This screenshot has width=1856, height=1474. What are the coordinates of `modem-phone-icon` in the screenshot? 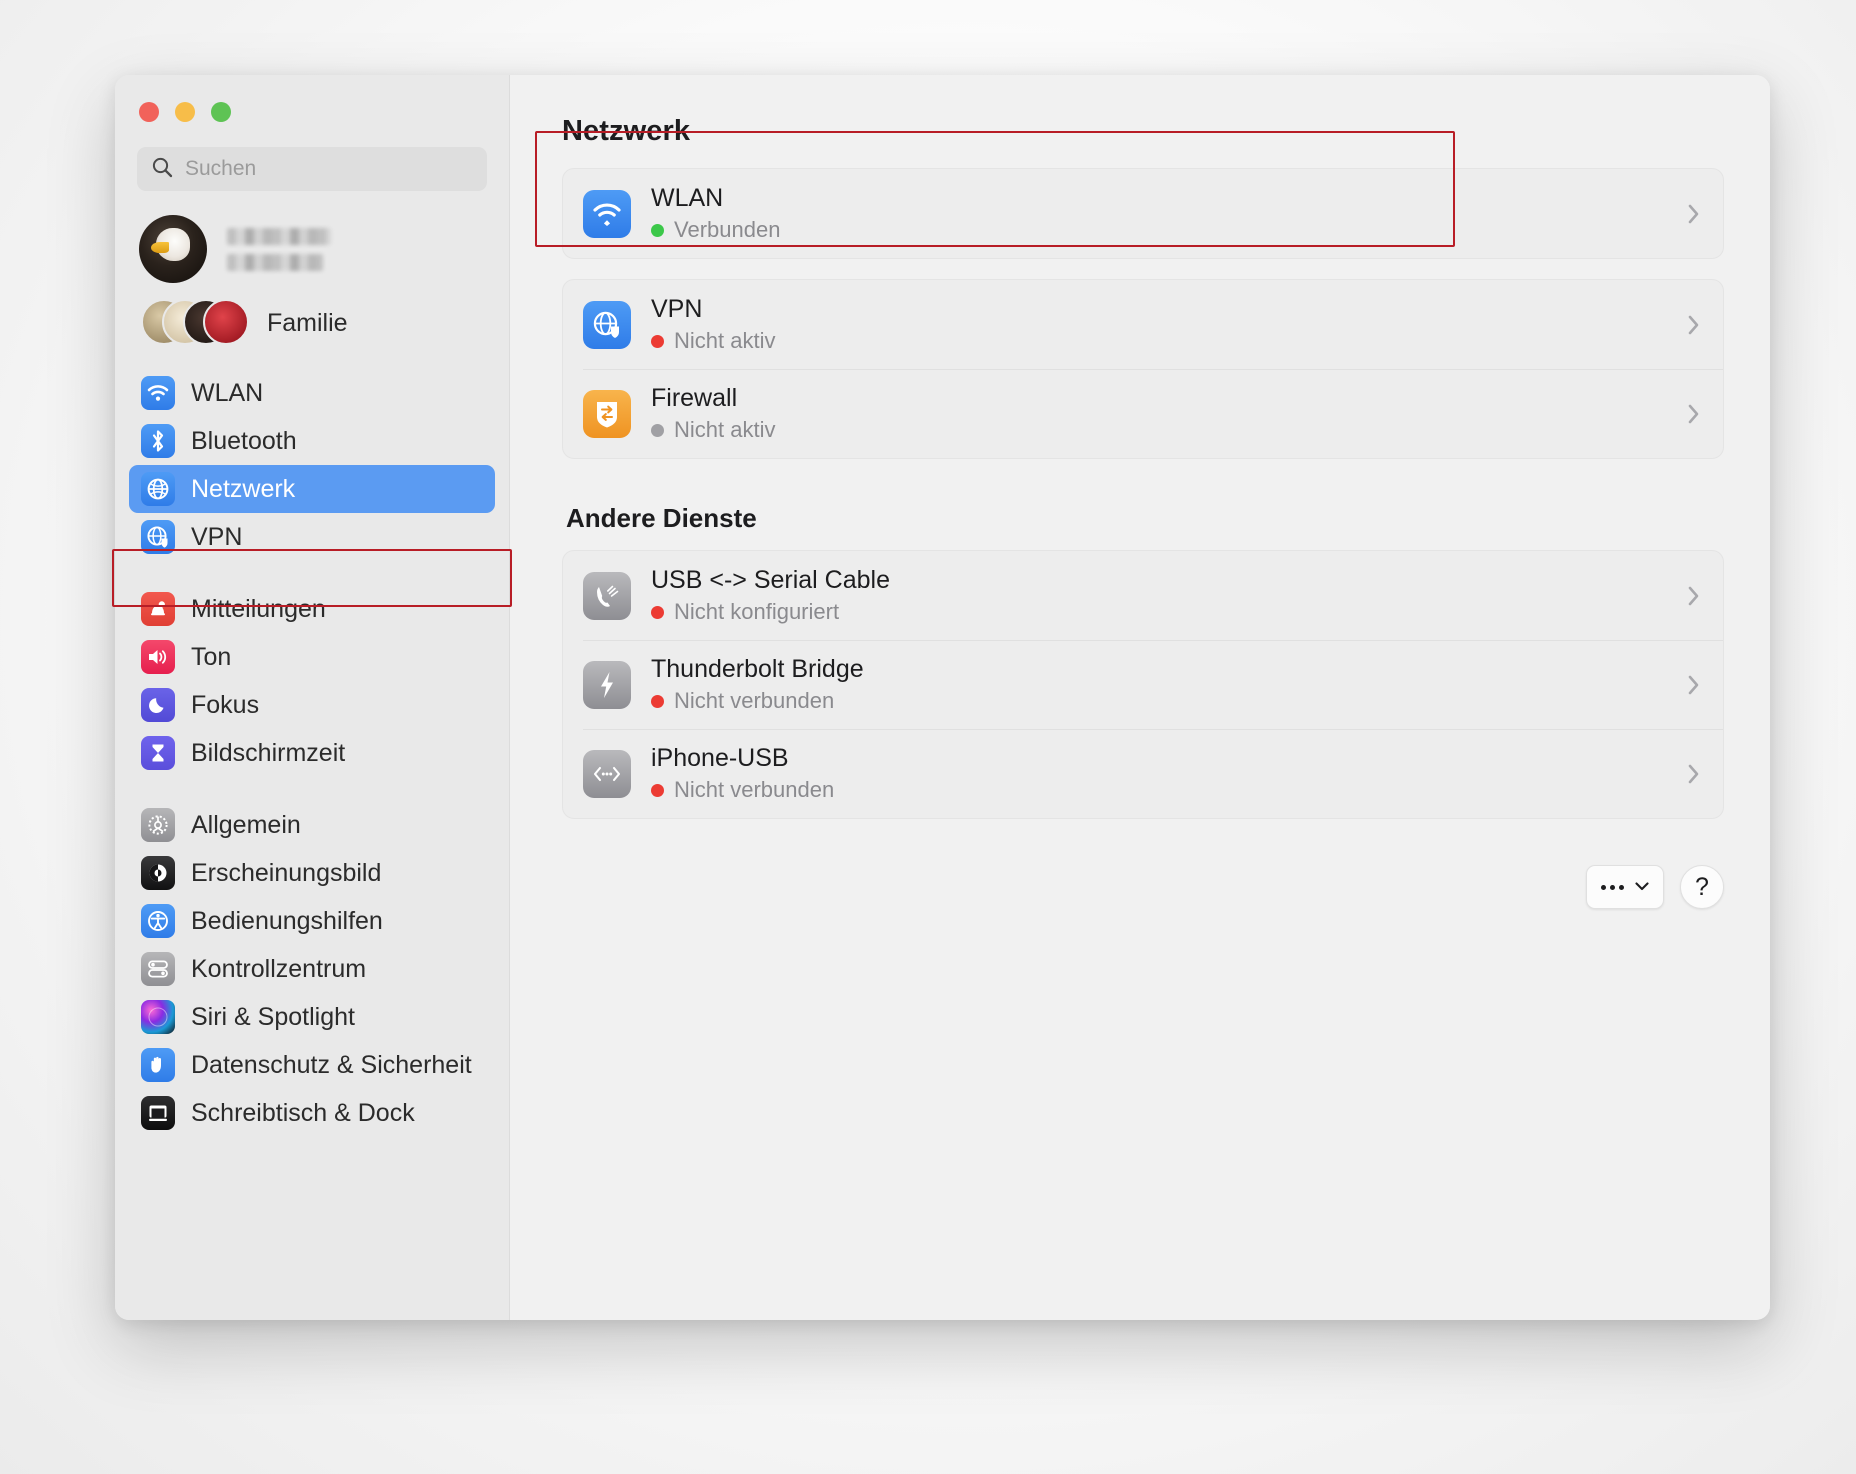 It's located at (607, 595).